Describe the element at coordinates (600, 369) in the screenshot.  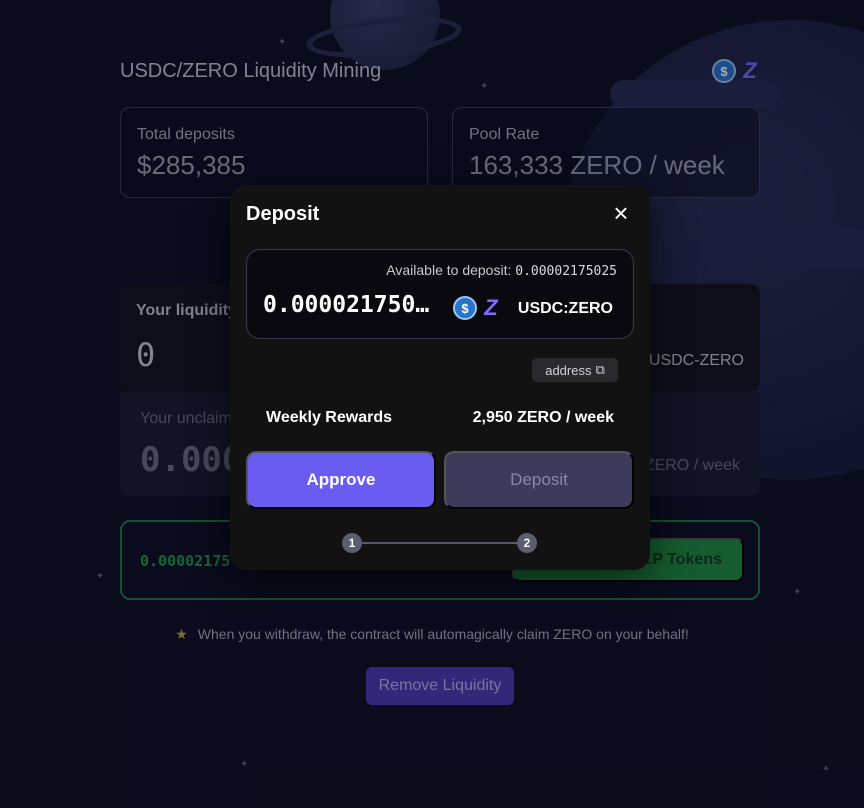
I see `copy-icon: ⧉` at that location.